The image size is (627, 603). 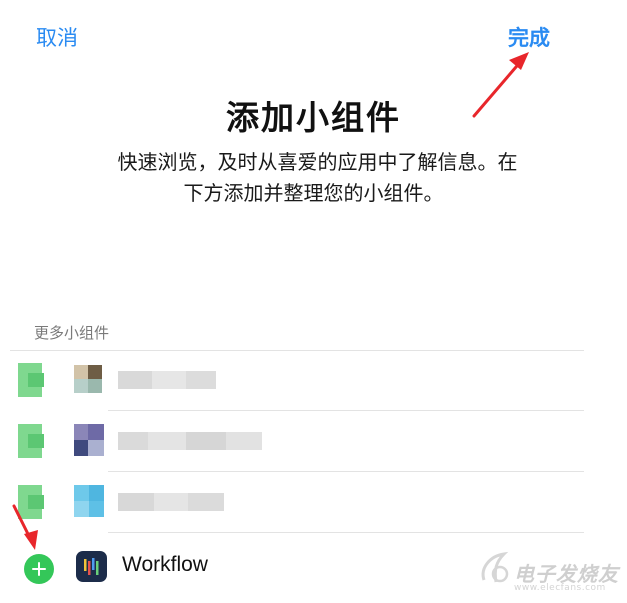 What do you see at coordinates (57, 37) in the screenshot?
I see `cancel-button: 取消` at bounding box center [57, 37].